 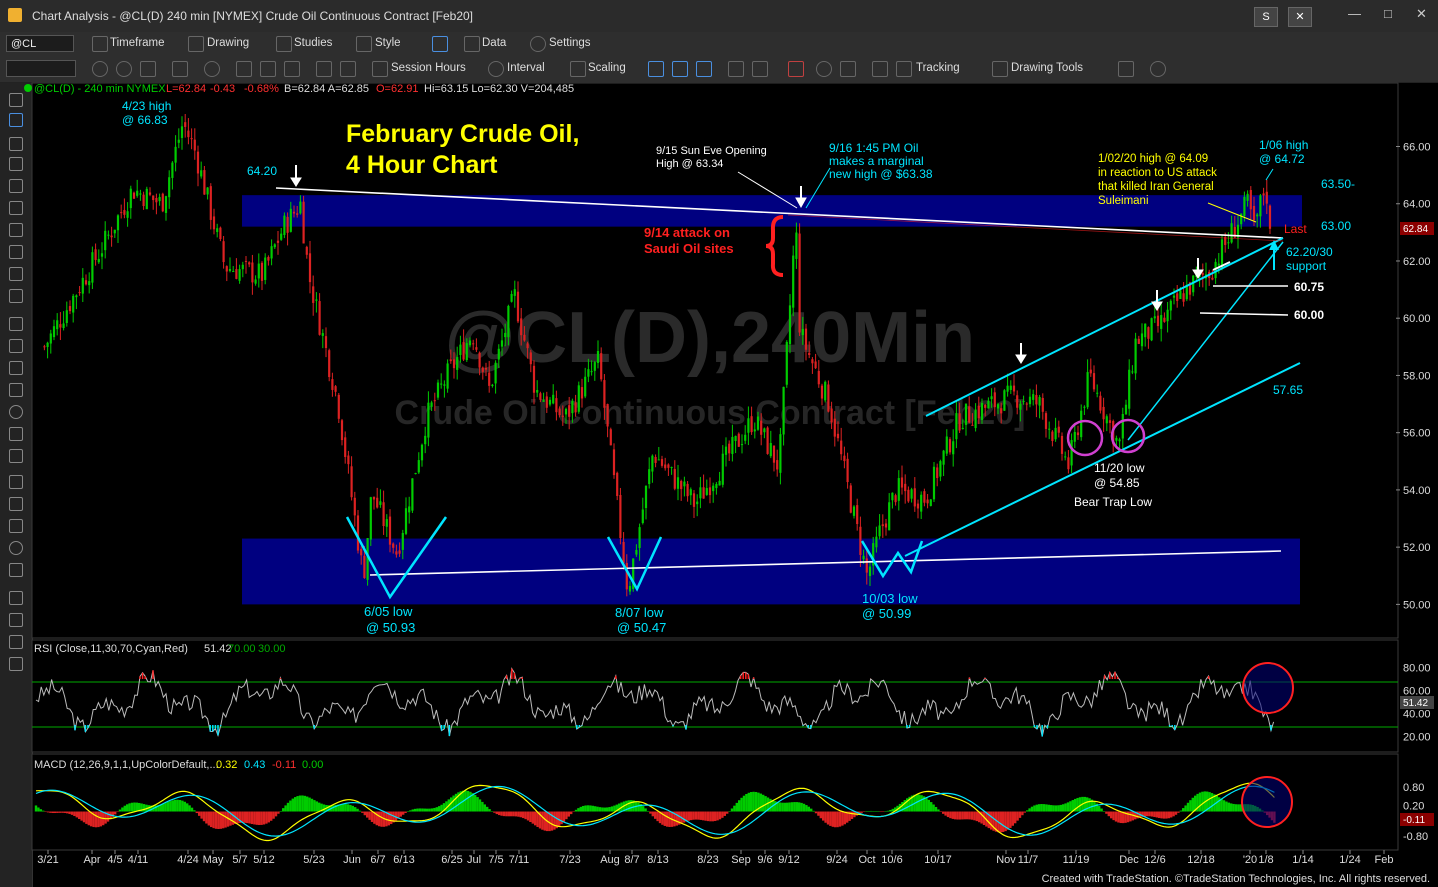 What do you see at coordinates (1413, 788) in the screenshot?
I see `macd-tick-label: 0.80` at bounding box center [1413, 788].